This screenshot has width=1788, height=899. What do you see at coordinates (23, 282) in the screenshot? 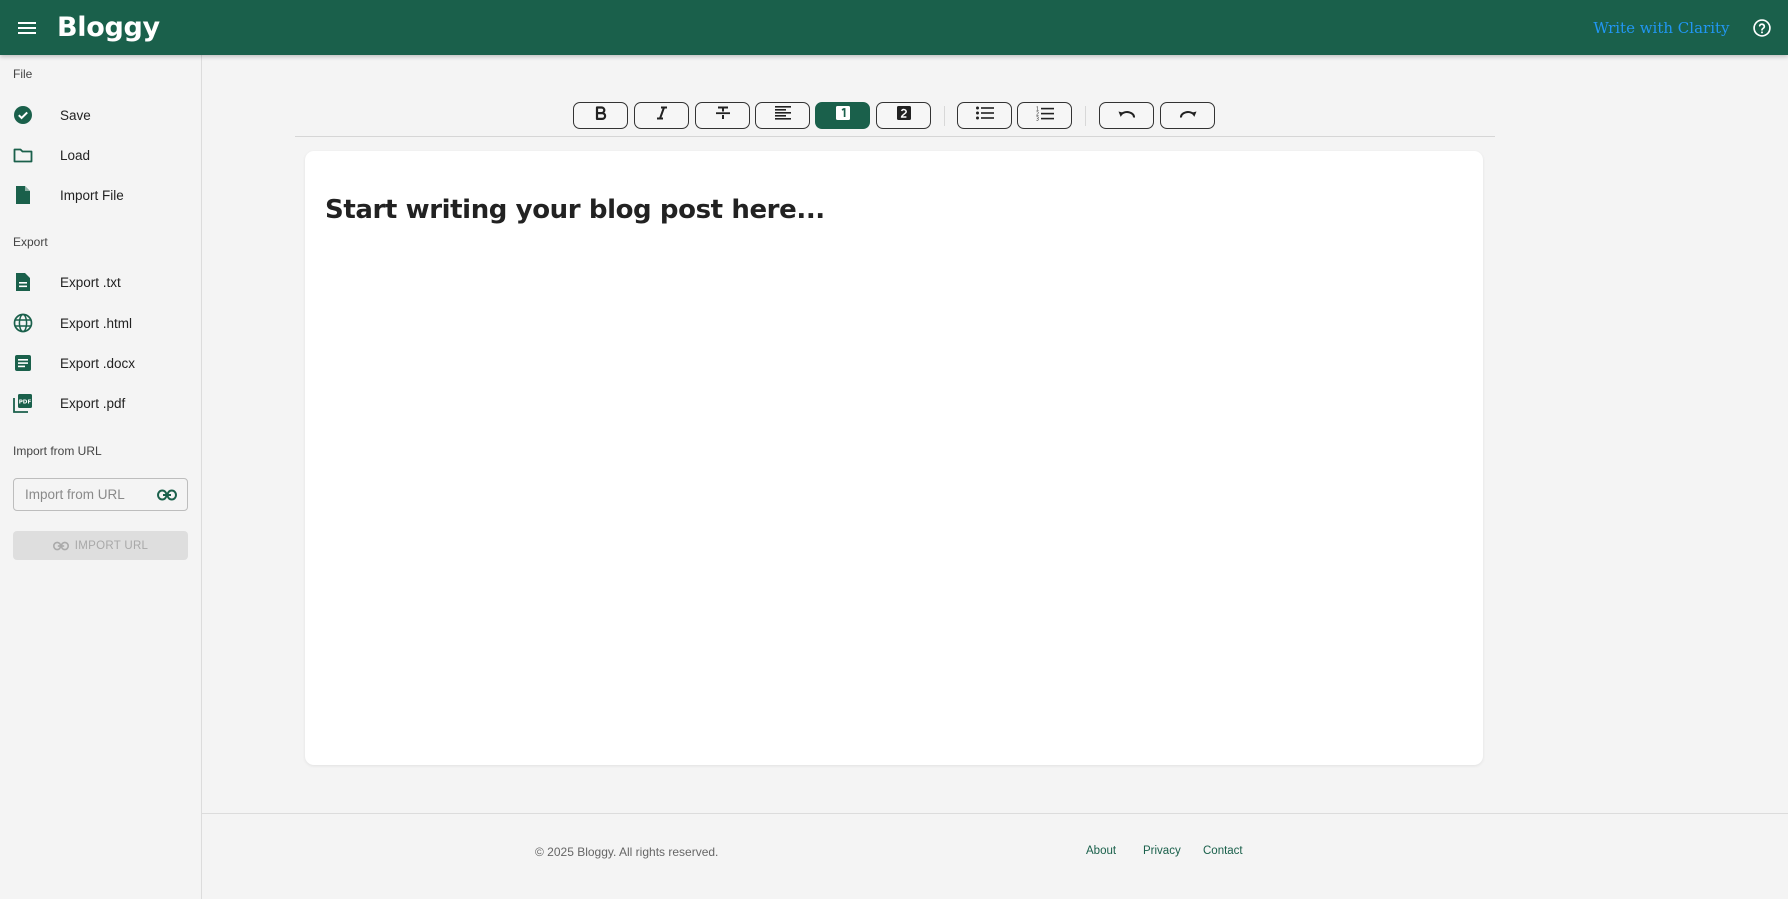
I see `text-file-icon` at bounding box center [23, 282].